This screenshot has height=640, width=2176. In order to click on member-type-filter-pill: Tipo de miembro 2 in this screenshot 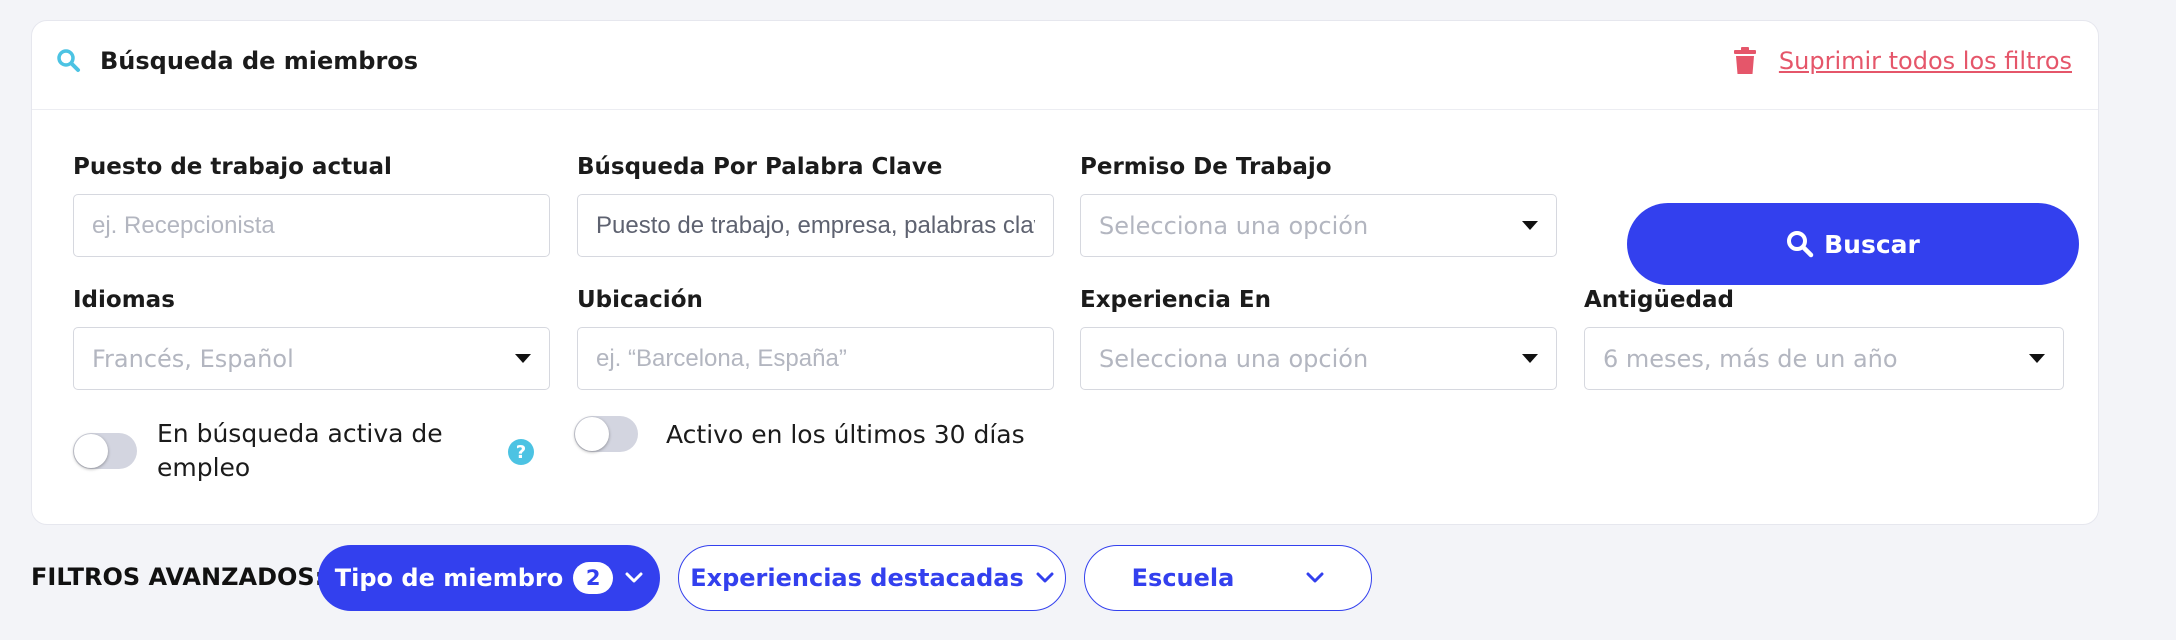, I will do `click(489, 578)`.